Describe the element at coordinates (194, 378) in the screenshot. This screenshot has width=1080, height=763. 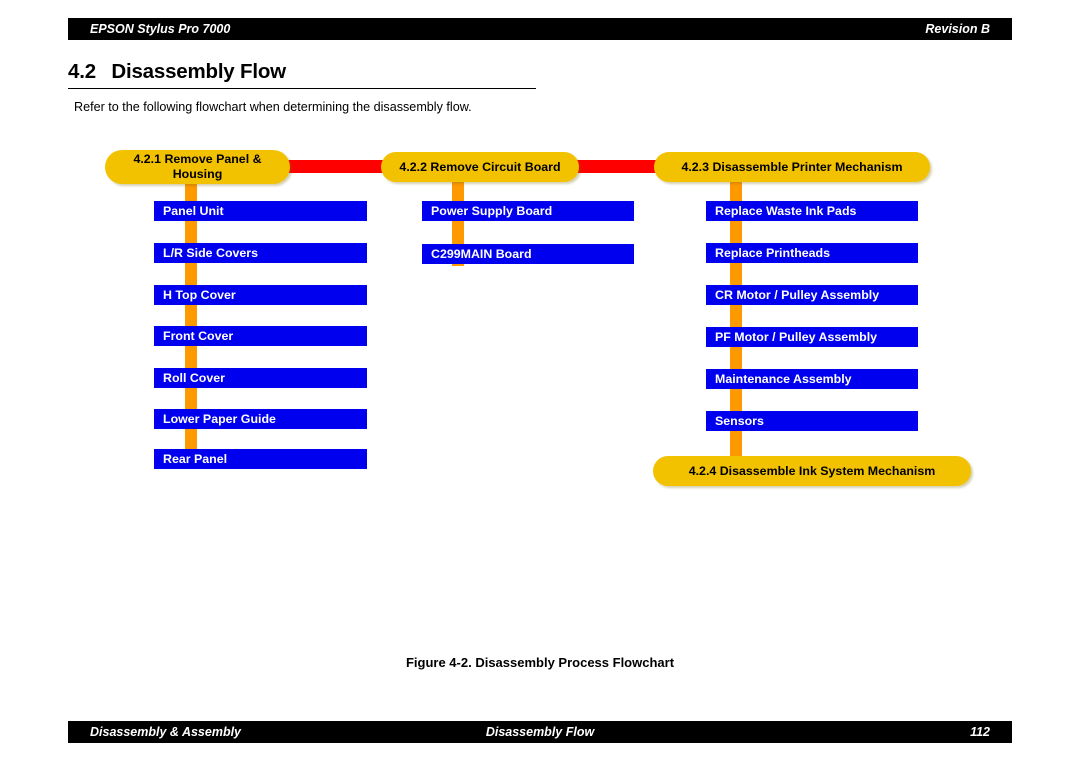
I see `step-label: Roll Cover` at that location.